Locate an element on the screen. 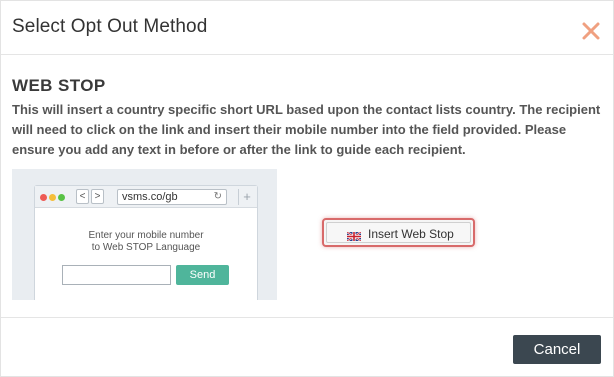 The width and height of the screenshot is (614, 377). back-icon: < is located at coordinates (82, 196).